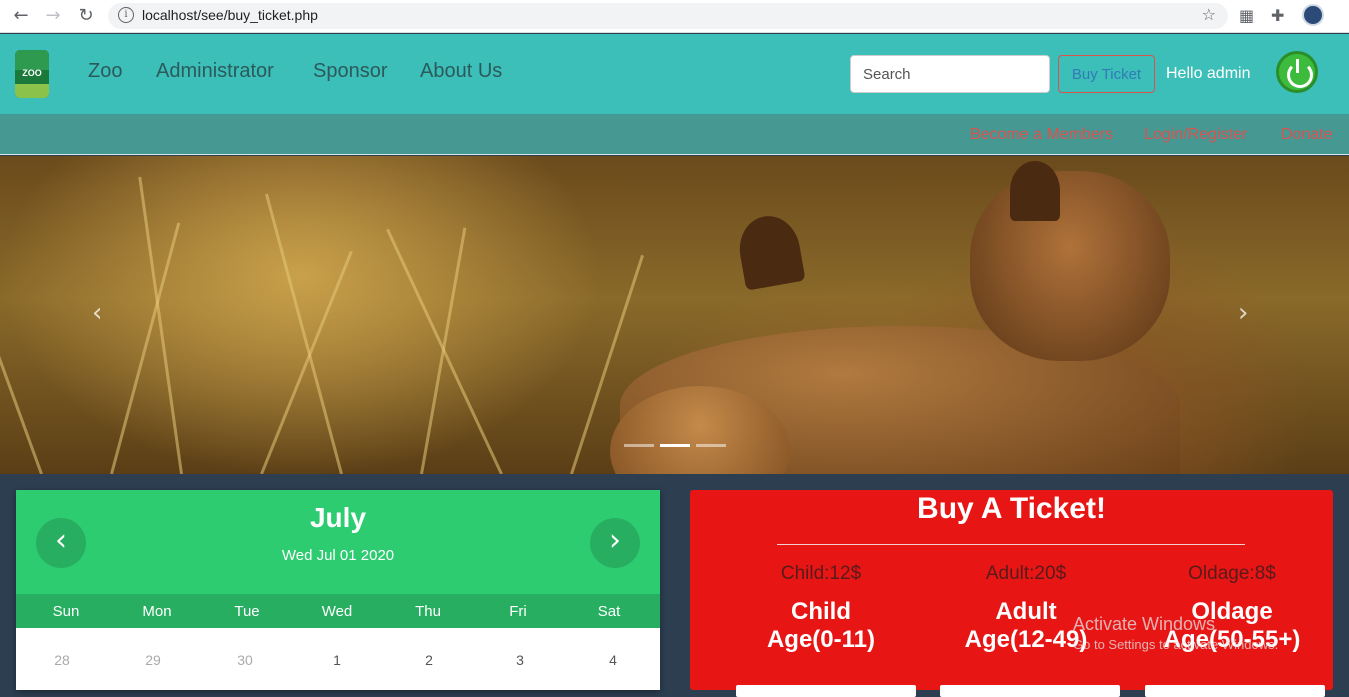 The height and width of the screenshot is (697, 1349). Describe the element at coordinates (826, 691) in the screenshot. I see `child-quantity-input` at that location.